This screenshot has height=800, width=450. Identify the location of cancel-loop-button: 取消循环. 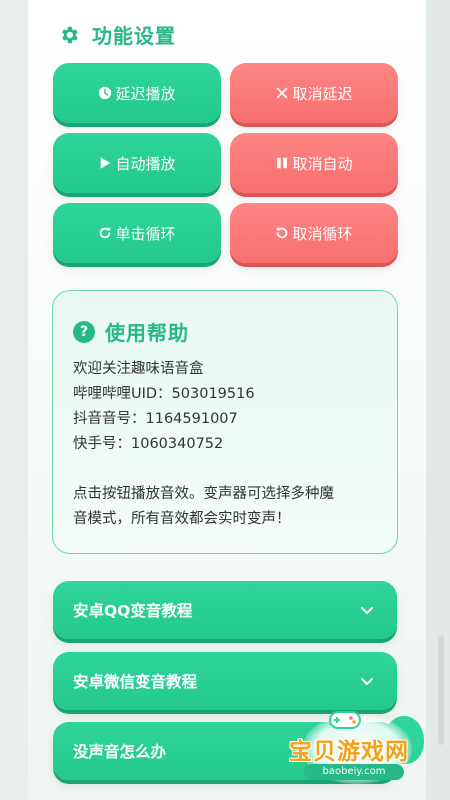
(314, 233).